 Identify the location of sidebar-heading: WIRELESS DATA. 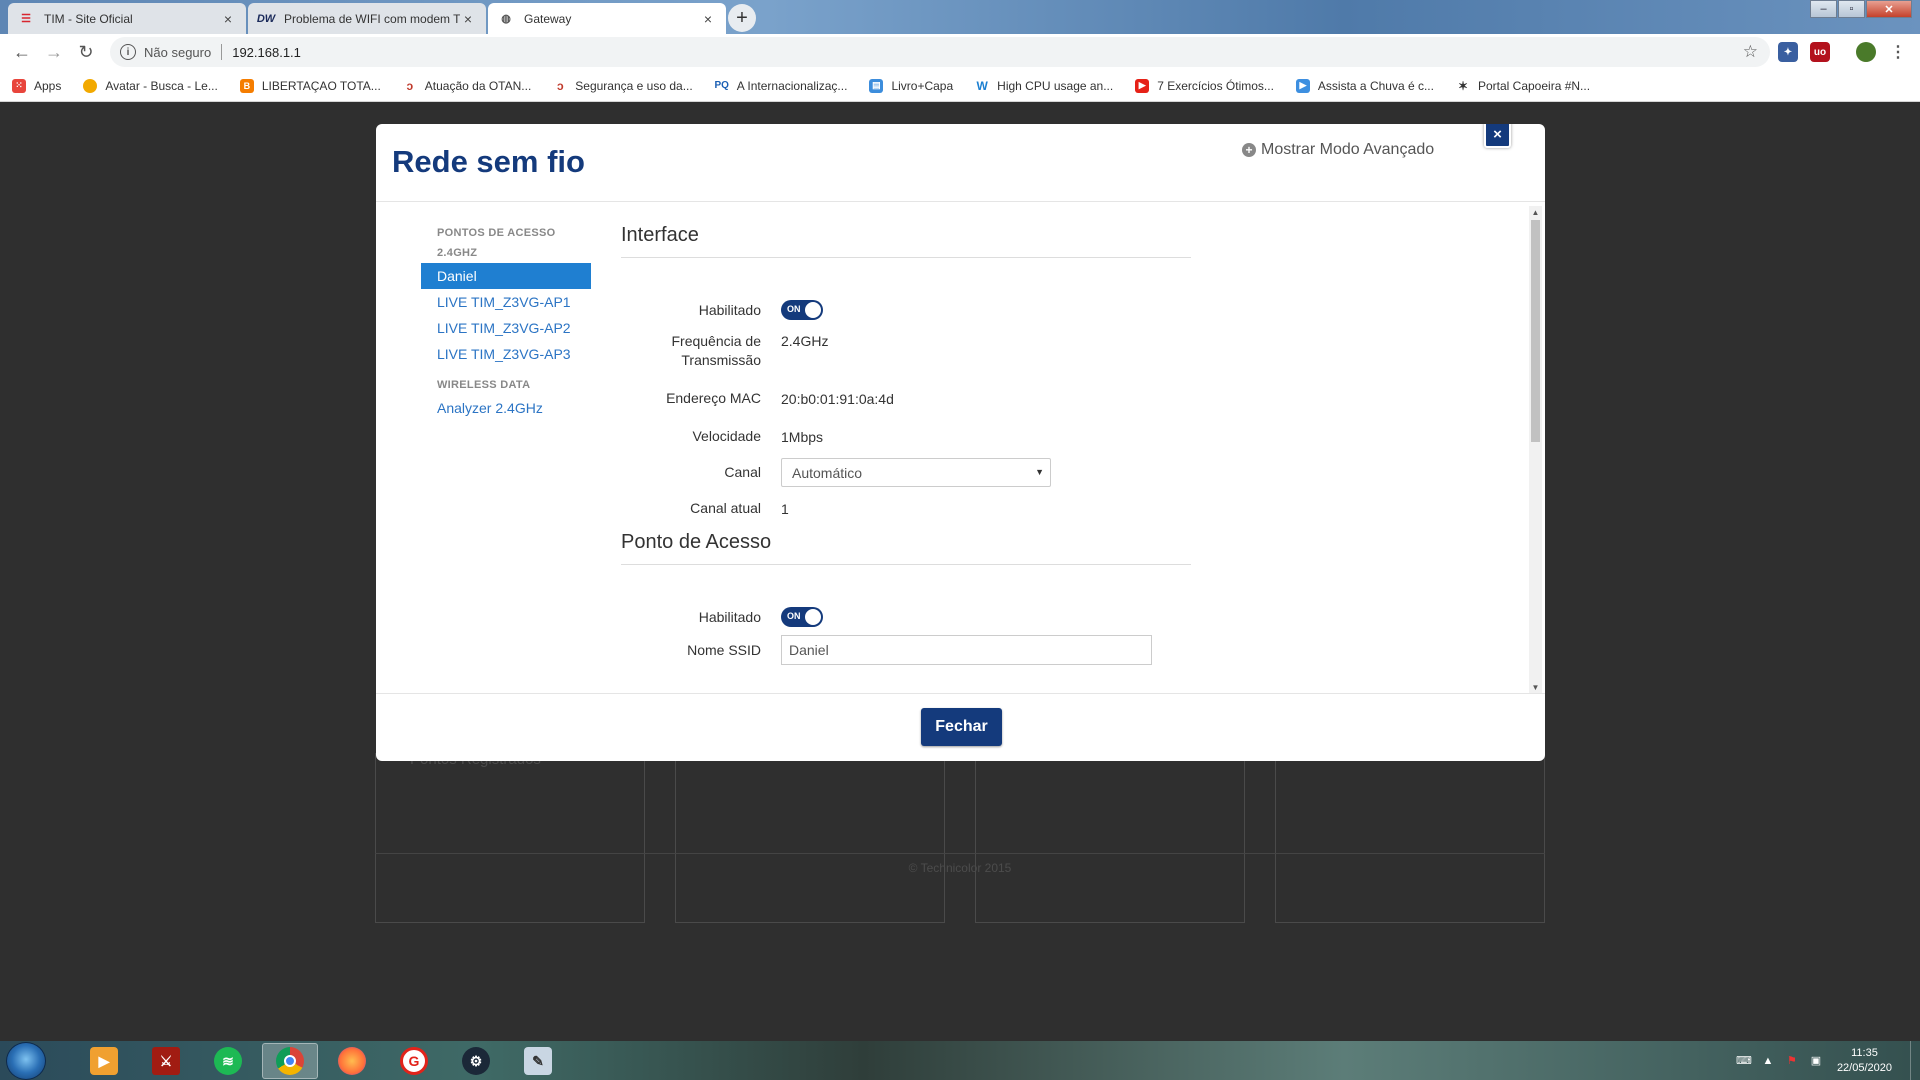
(484, 385).